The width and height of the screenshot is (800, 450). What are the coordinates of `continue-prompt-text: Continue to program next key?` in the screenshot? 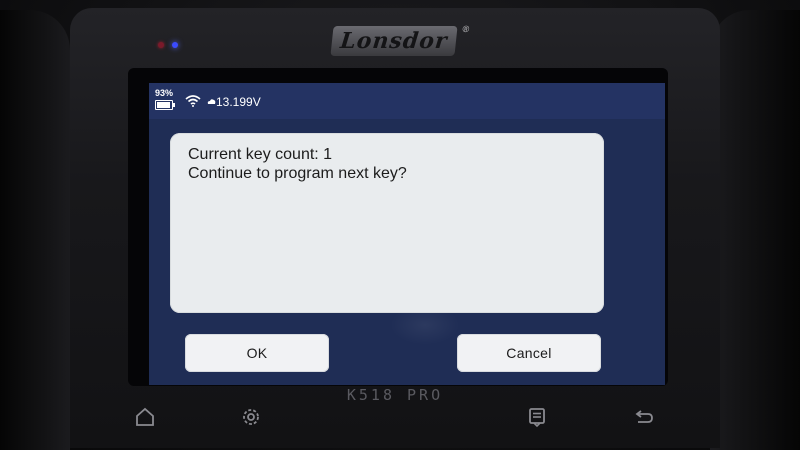 It's located at (297, 173).